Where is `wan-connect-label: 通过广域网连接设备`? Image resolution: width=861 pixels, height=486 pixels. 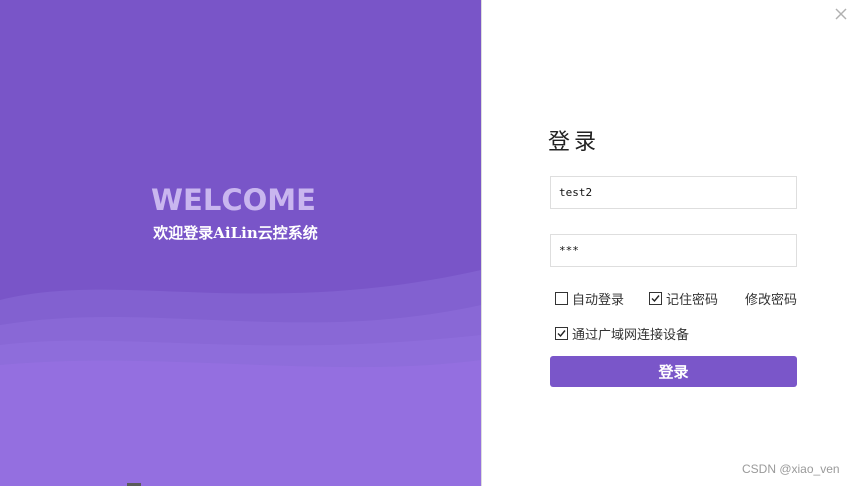
wan-connect-label: 通过广域网连接设备 is located at coordinates (631, 335).